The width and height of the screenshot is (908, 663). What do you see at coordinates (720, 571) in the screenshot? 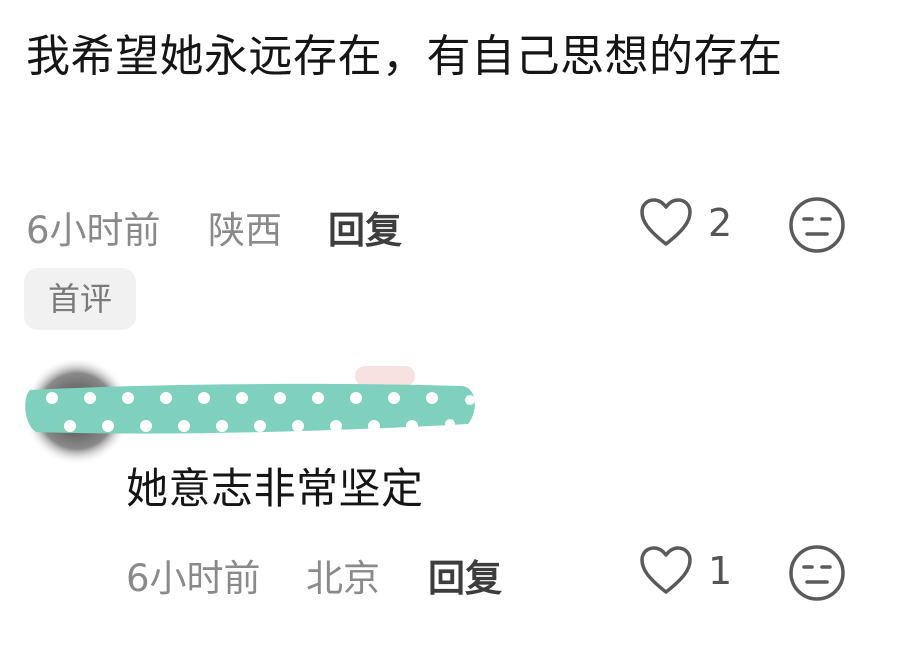
I see `reply-like-count: 1` at bounding box center [720, 571].